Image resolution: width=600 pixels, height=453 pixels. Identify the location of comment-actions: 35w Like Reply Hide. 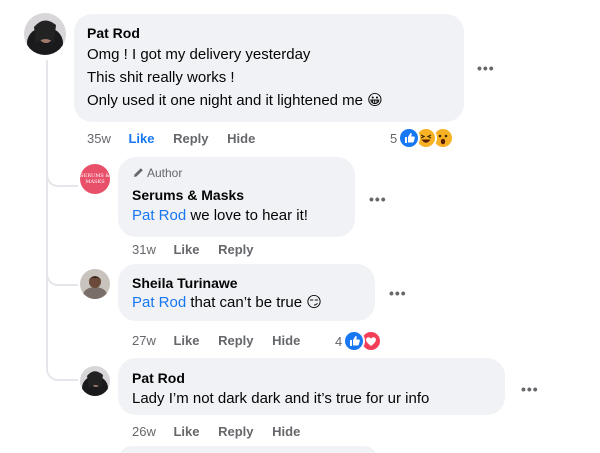
(171, 138).